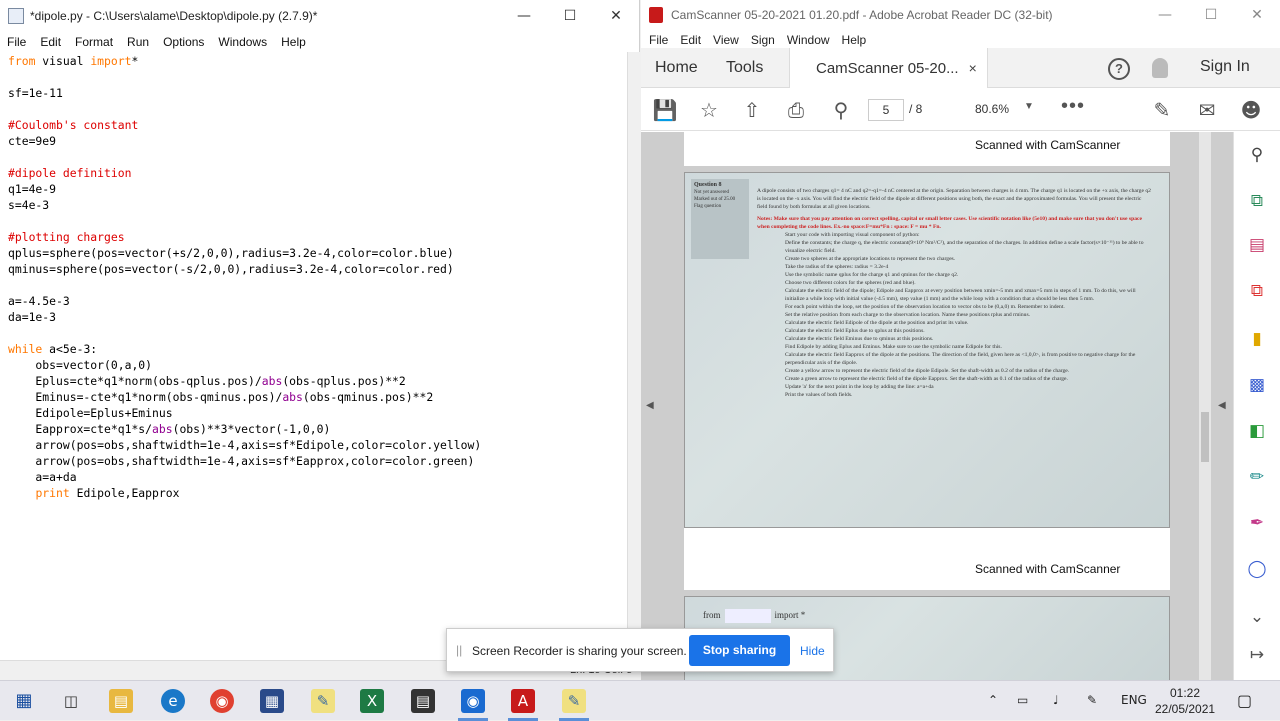  I want to click on bookmark-star-icon: ☆, so click(709, 110).